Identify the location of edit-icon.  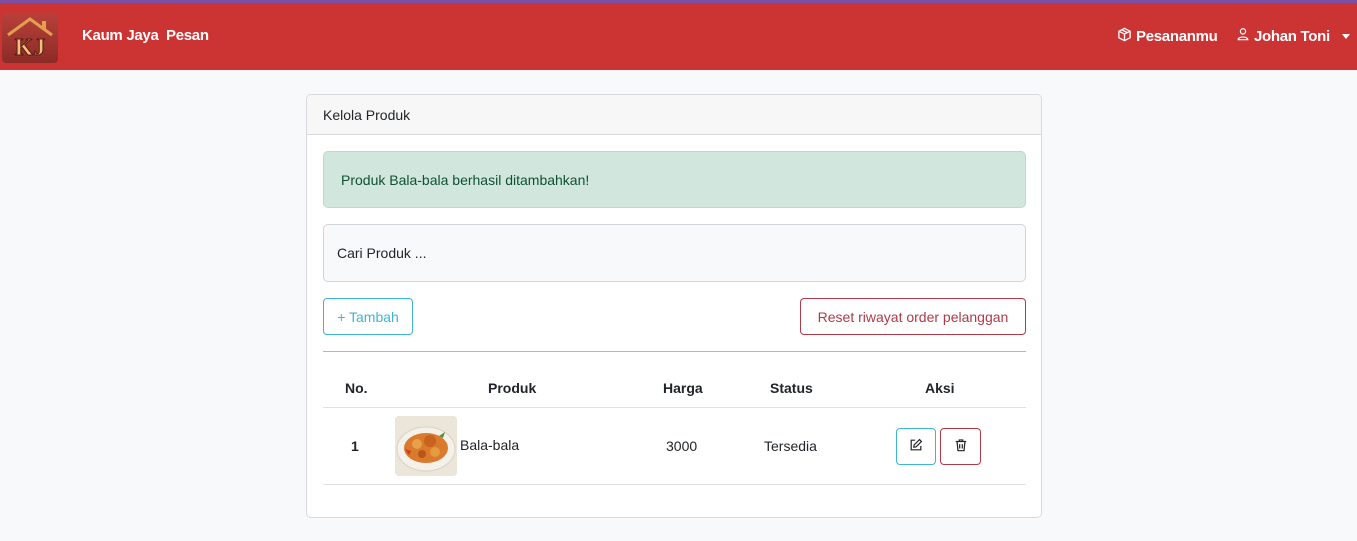
(916, 446).